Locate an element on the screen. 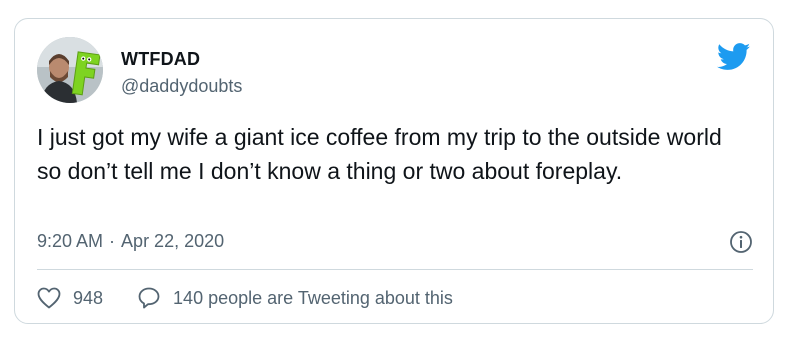 This screenshot has width=800, height=348. info-icon is located at coordinates (741, 242).